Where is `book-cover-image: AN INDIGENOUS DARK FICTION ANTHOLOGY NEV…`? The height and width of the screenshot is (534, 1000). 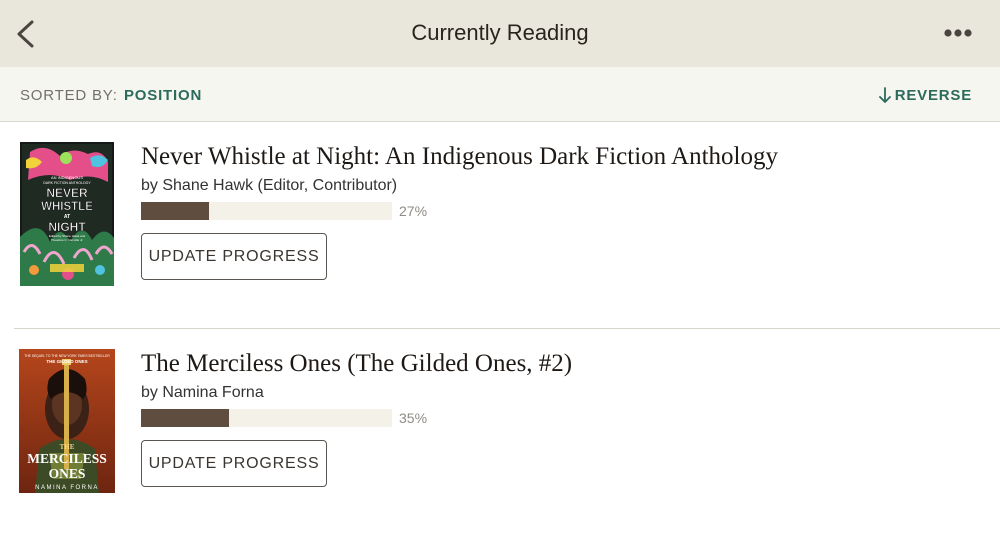 book-cover-image: AN INDIGENOUS DARK FICTION ANTHOLOGY NEV… is located at coordinates (67, 214).